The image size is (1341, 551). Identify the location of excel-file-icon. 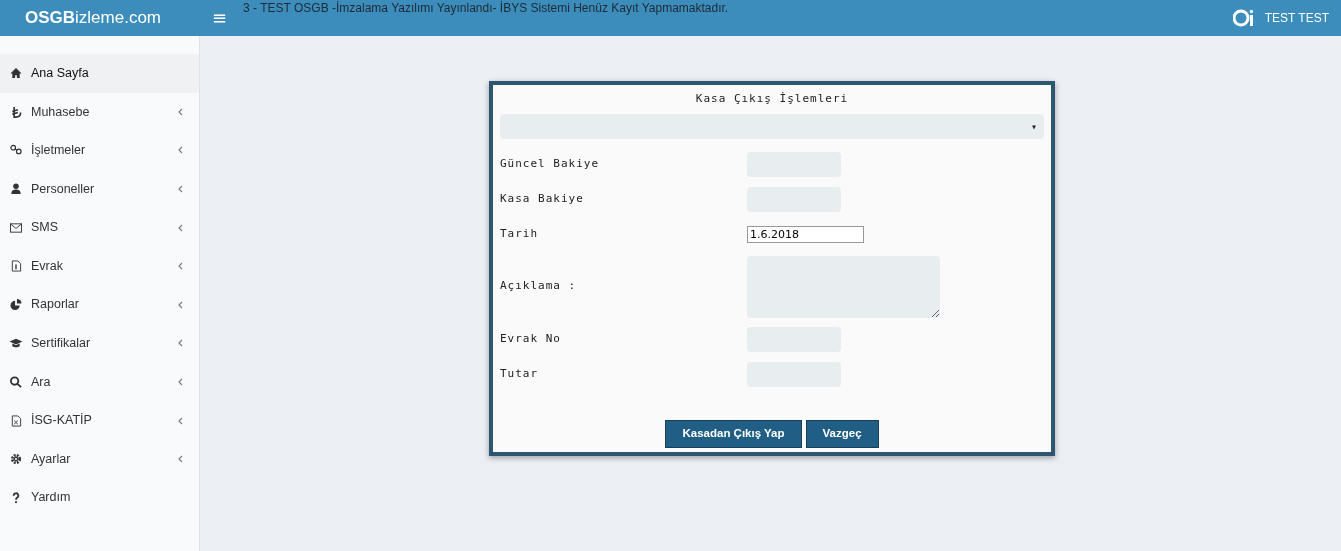
(16, 420).